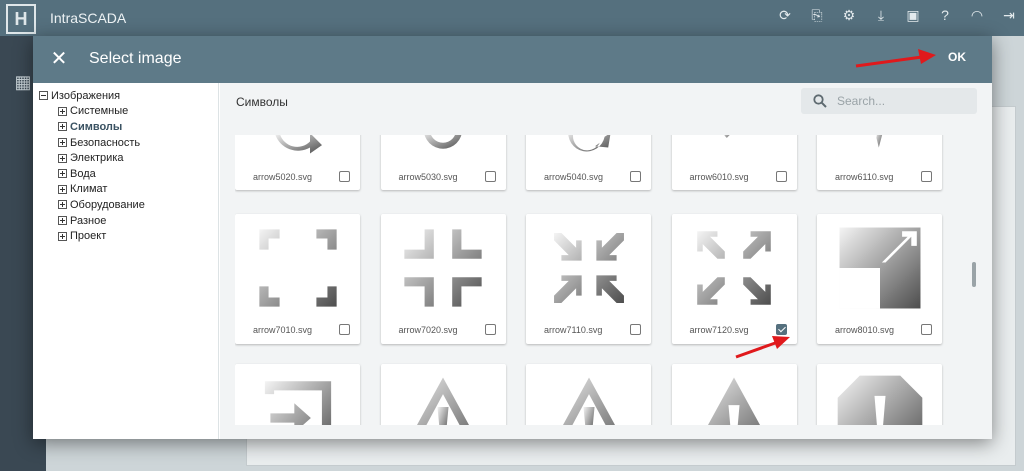  I want to click on image-card: arrow7010.svg, so click(297, 279).